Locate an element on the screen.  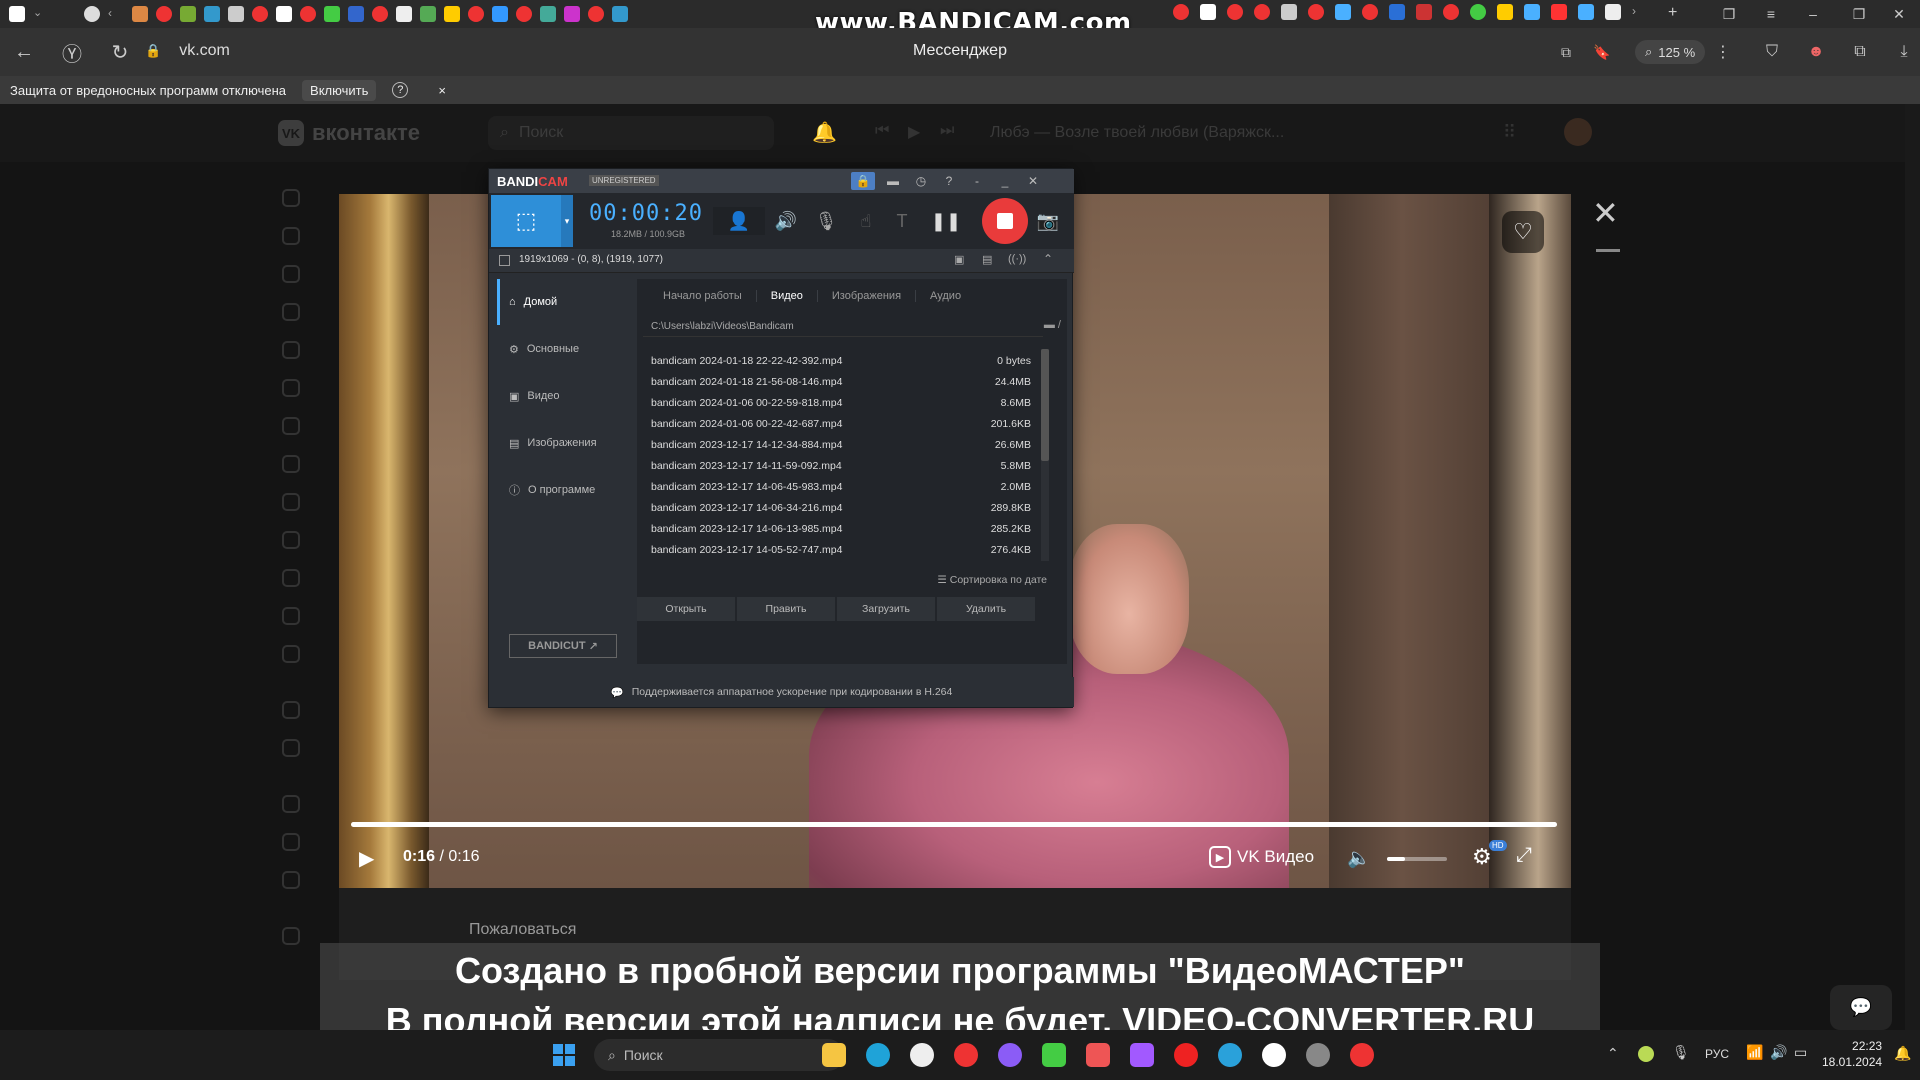
open-button: Открыть is located at coordinates (686, 609).